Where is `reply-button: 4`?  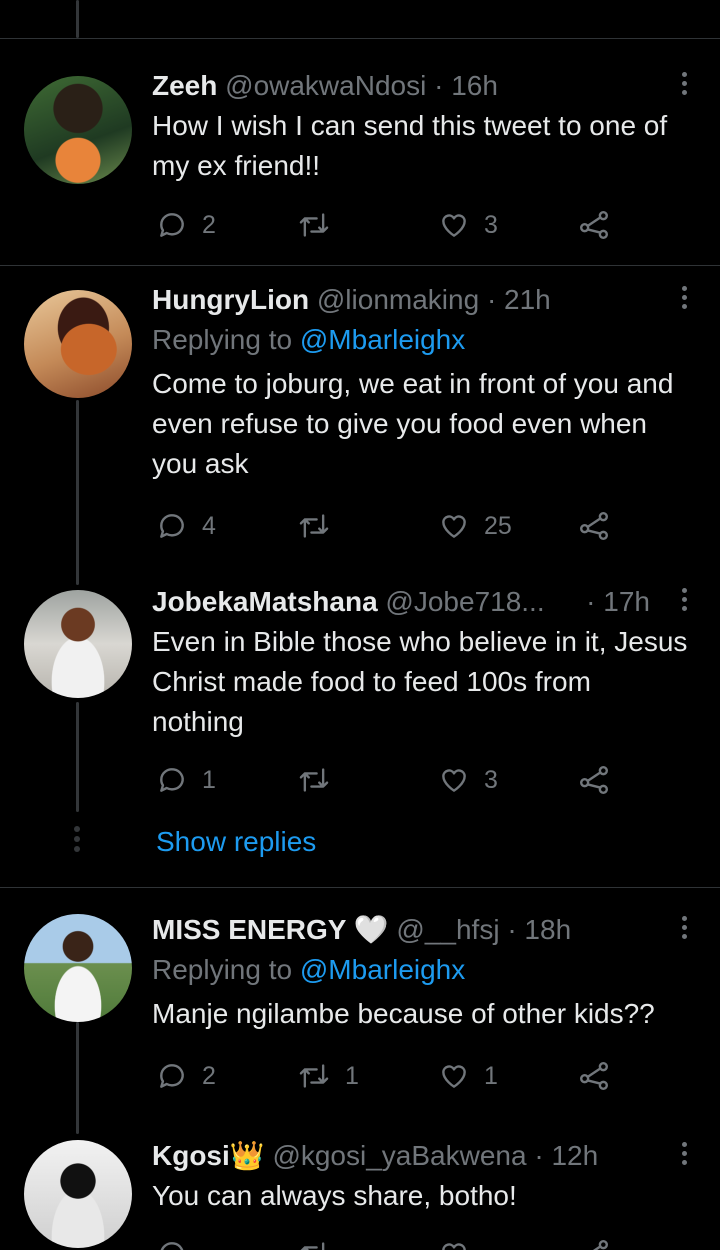 reply-button: 4 is located at coordinates (186, 526).